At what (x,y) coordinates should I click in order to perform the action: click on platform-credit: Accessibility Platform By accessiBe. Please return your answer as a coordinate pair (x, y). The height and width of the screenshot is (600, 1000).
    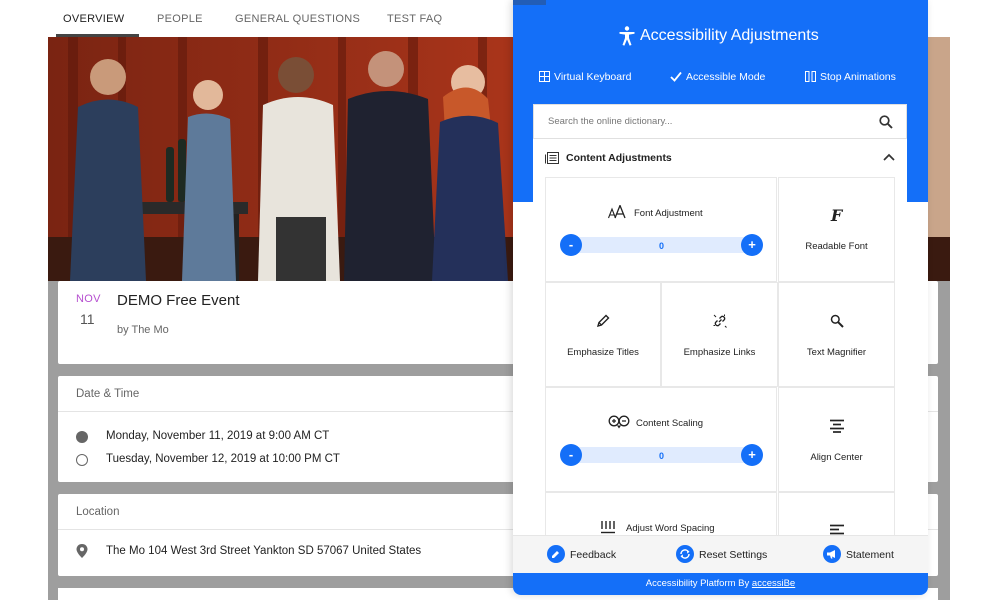
    Looking at the image, I should click on (720, 584).